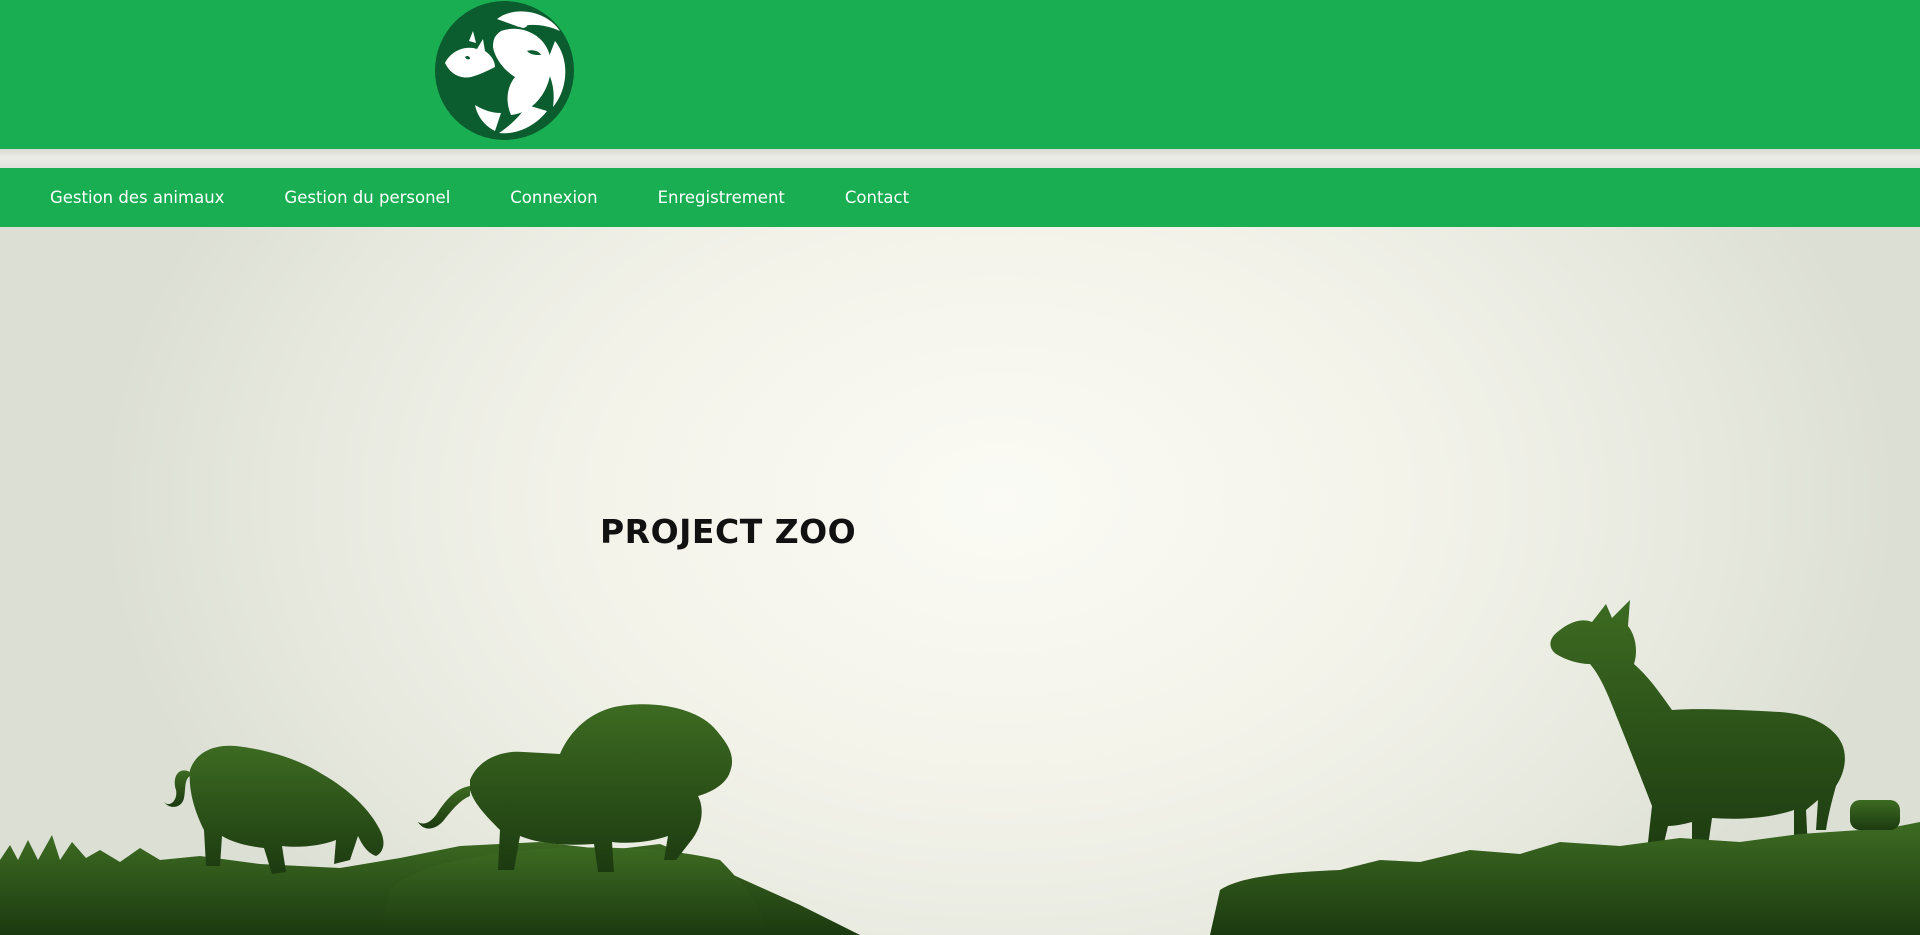 This screenshot has width=1920, height=935. What do you see at coordinates (1565, 878) in the screenshot?
I see `rock-right` at bounding box center [1565, 878].